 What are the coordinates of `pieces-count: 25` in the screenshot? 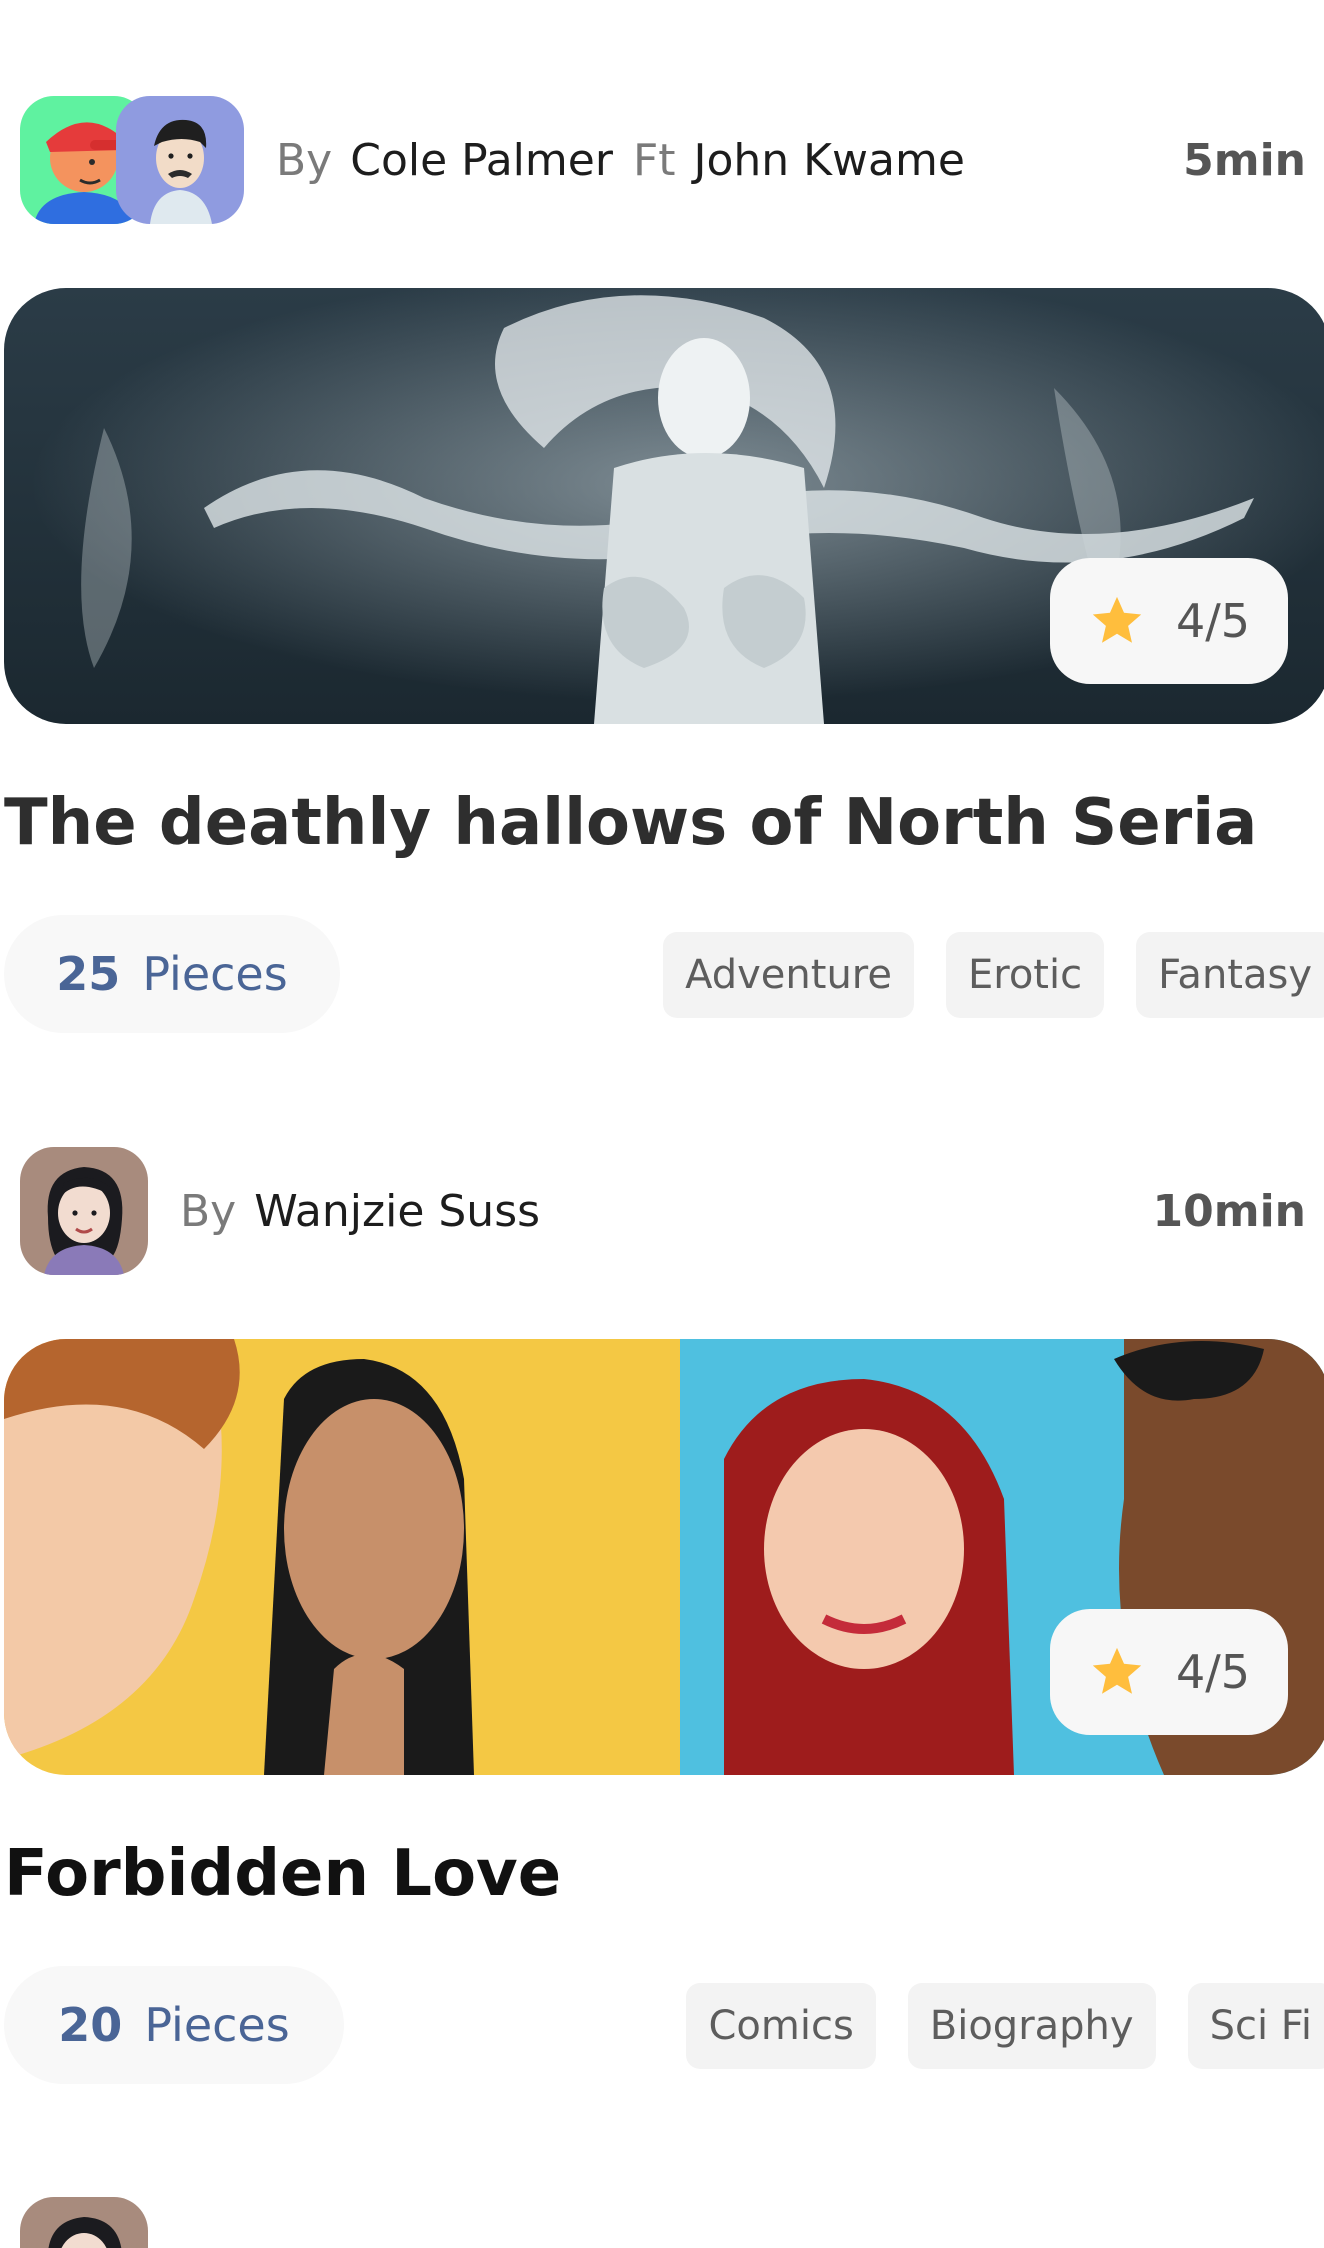 It's located at (88, 974).